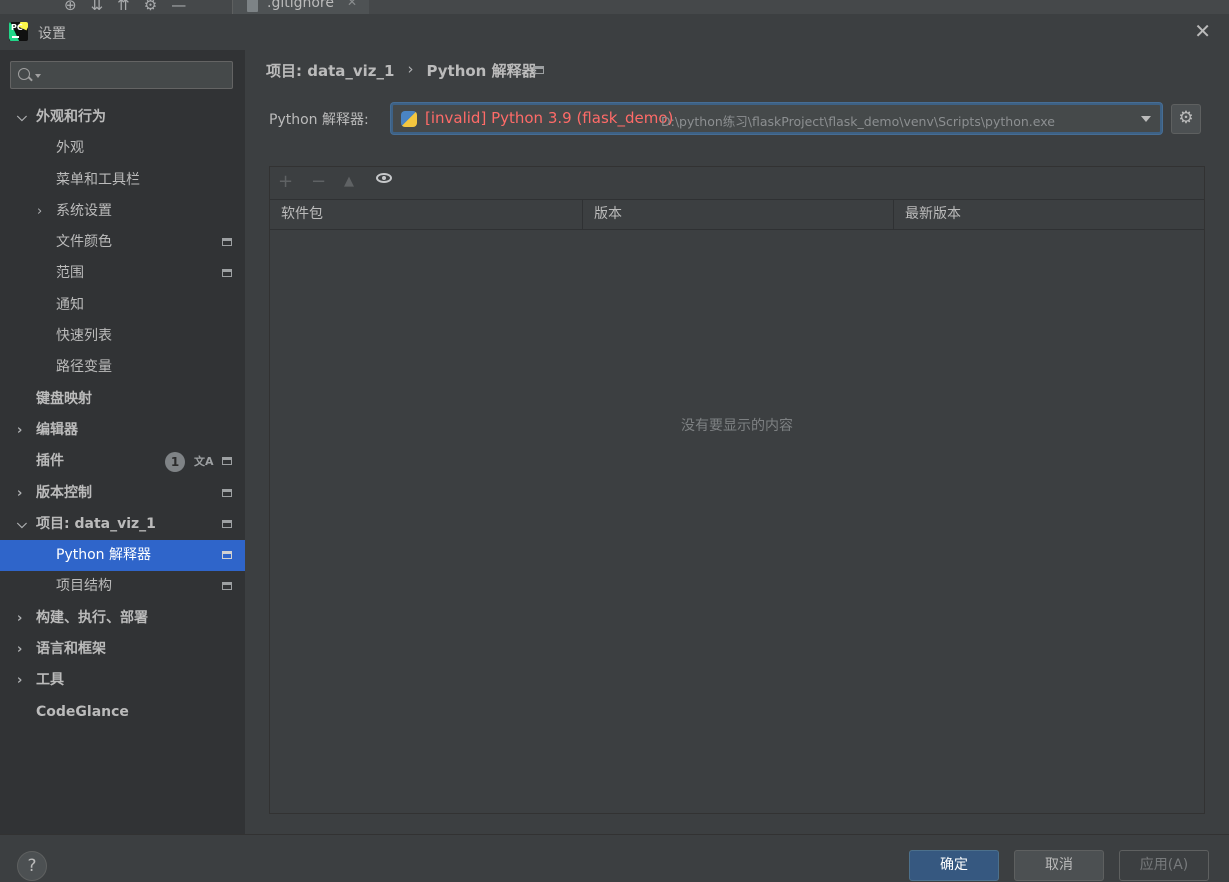 This screenshot has height=882, width=1229. Describe the element at coordinates (1146, 119) in the screenshot. I see `dropdown-arrow-icon` at that location.